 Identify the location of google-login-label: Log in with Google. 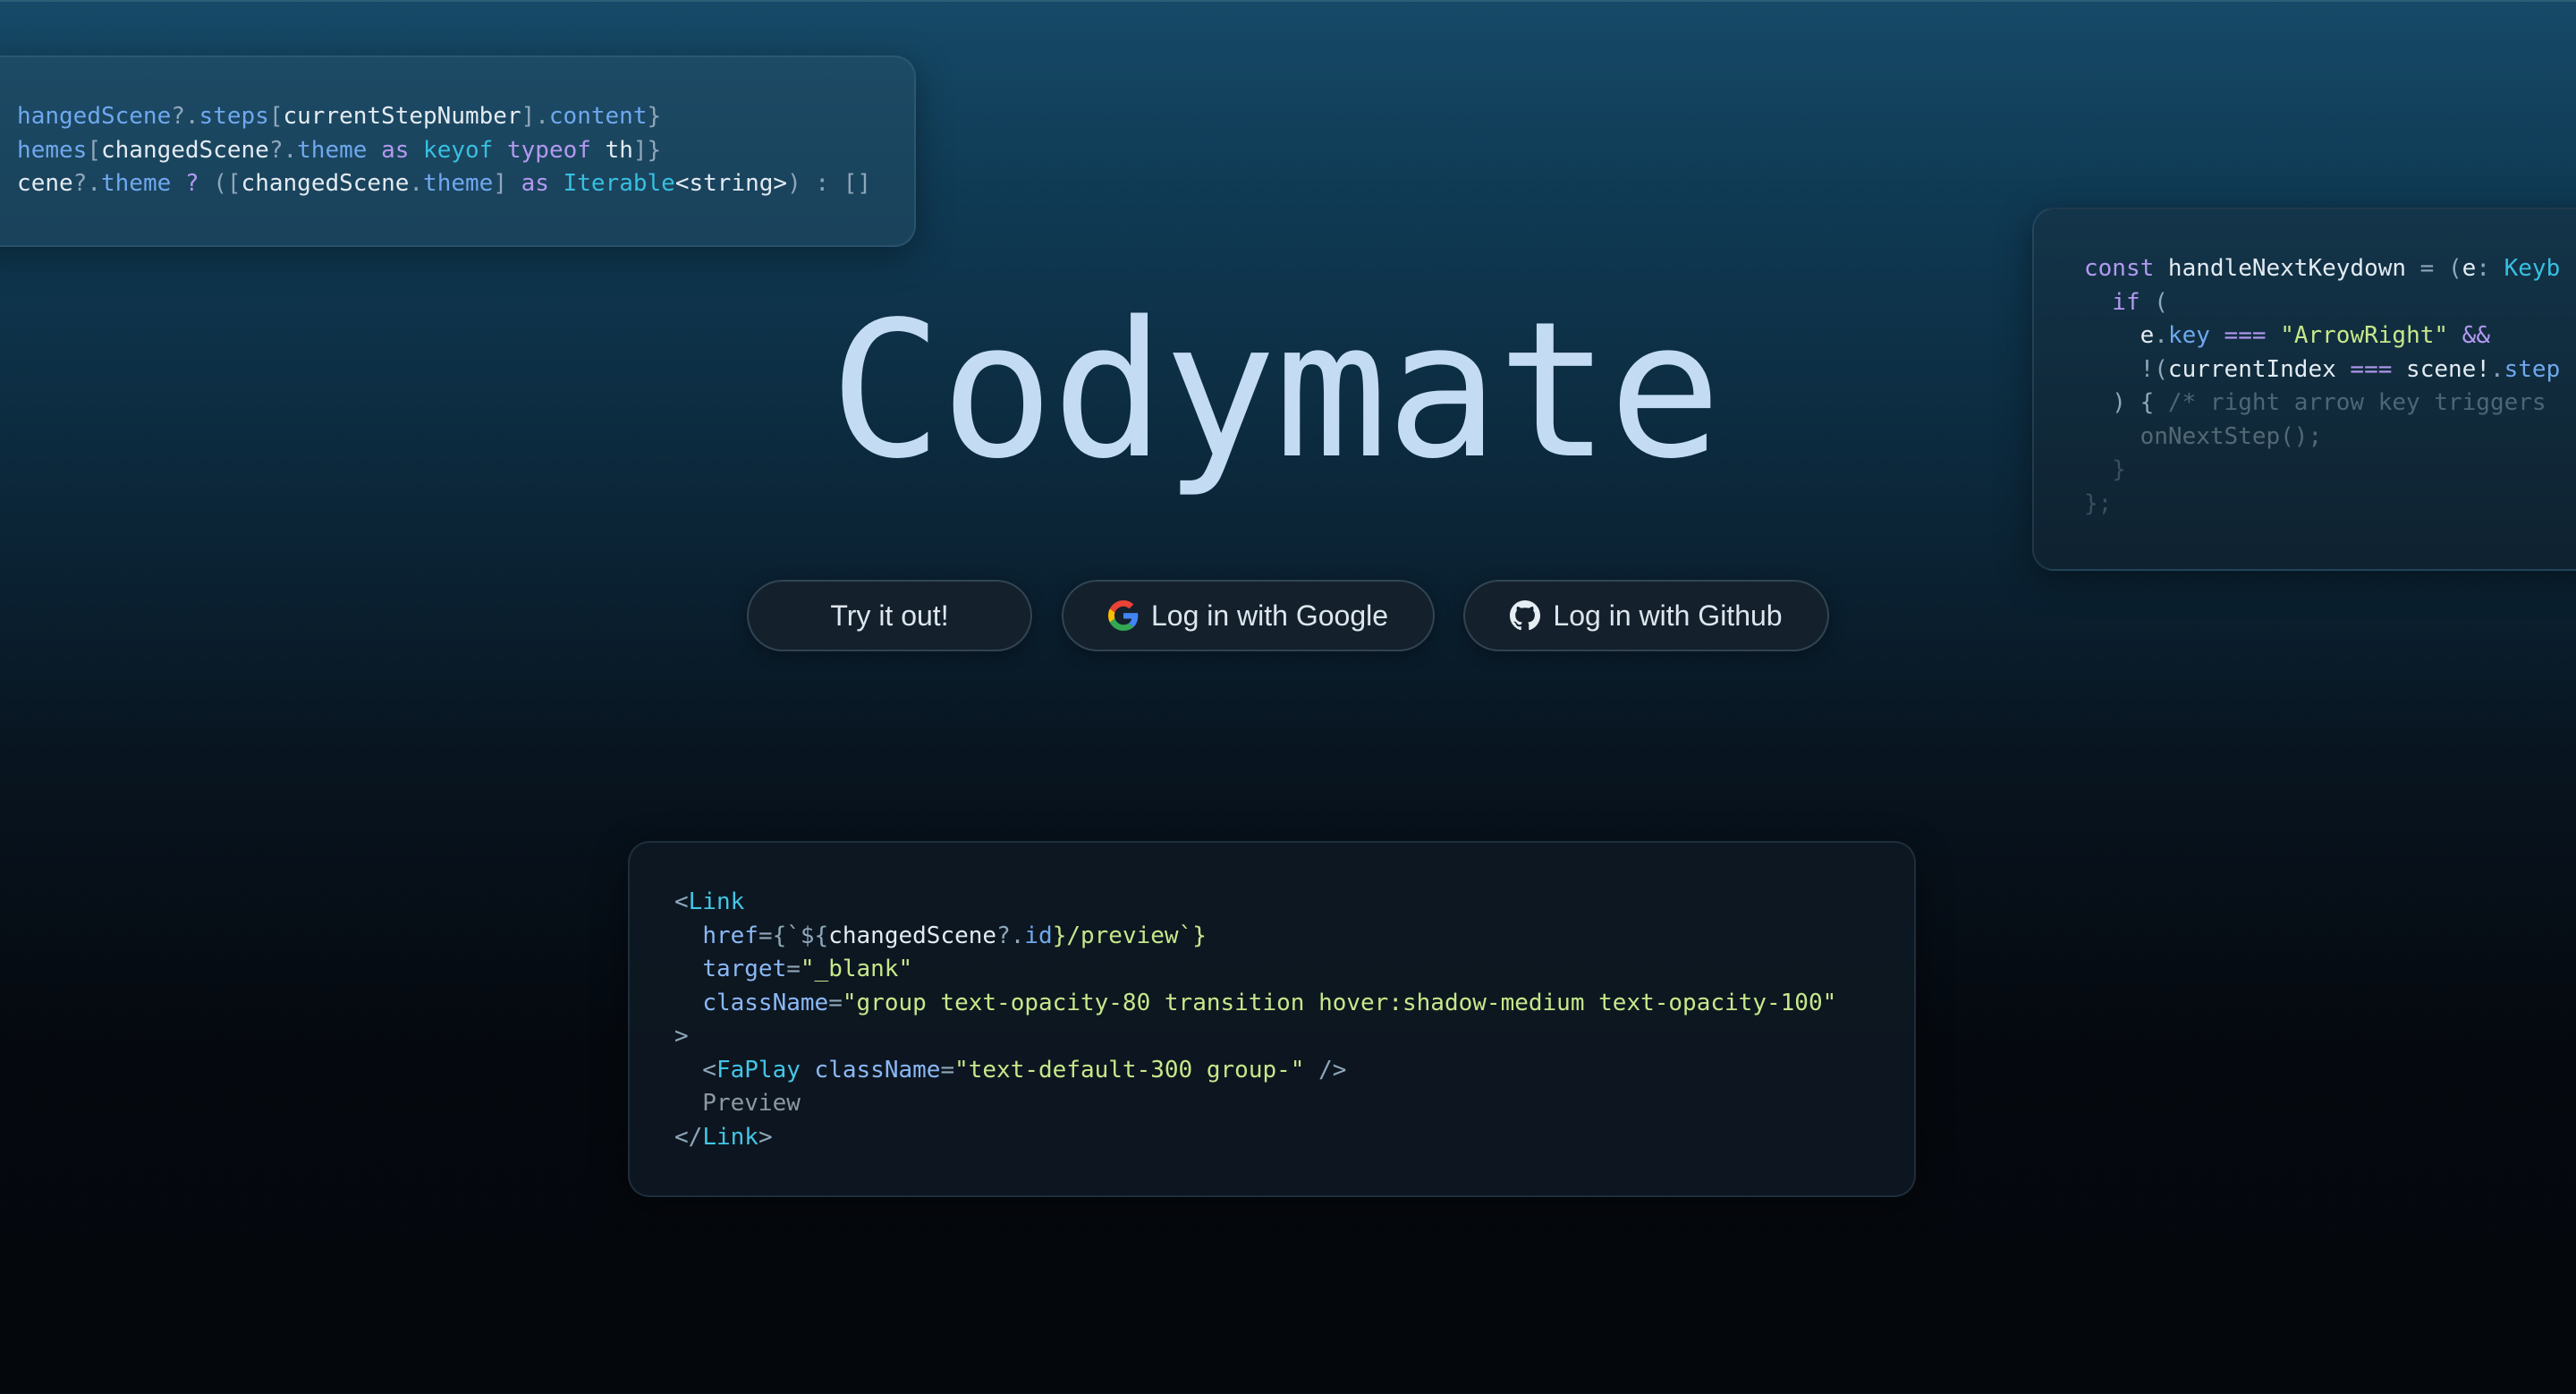
(1269, 615).